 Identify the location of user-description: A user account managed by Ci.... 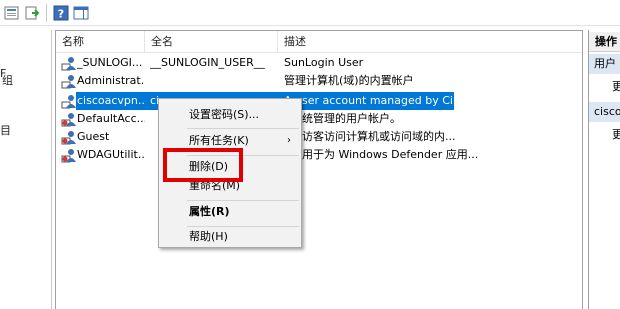
(369, 100).